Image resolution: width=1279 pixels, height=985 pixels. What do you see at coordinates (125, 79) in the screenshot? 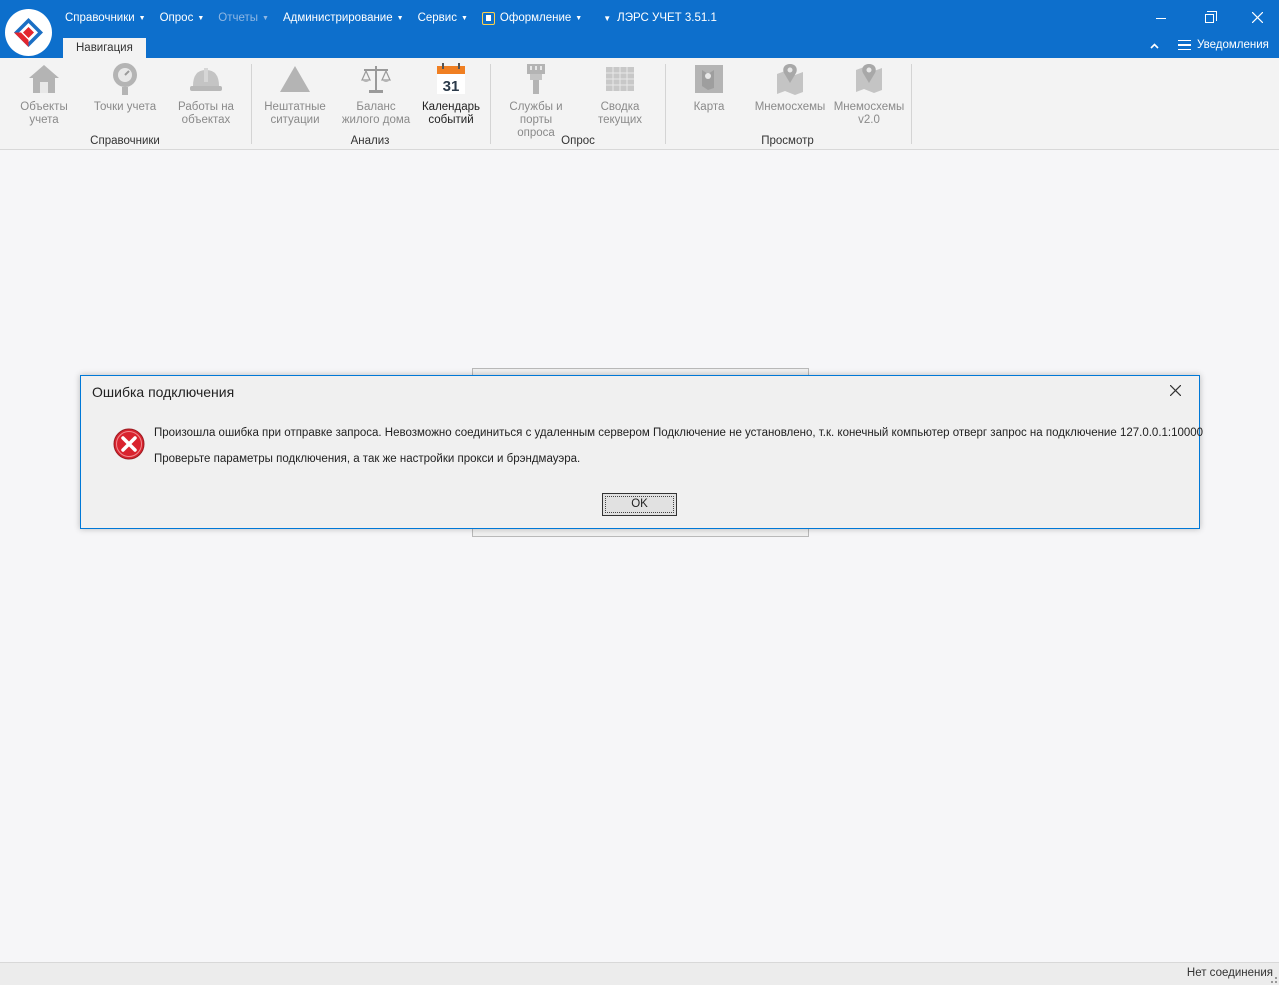
I see `meter-point-icon` at bounding box center [125, 79].